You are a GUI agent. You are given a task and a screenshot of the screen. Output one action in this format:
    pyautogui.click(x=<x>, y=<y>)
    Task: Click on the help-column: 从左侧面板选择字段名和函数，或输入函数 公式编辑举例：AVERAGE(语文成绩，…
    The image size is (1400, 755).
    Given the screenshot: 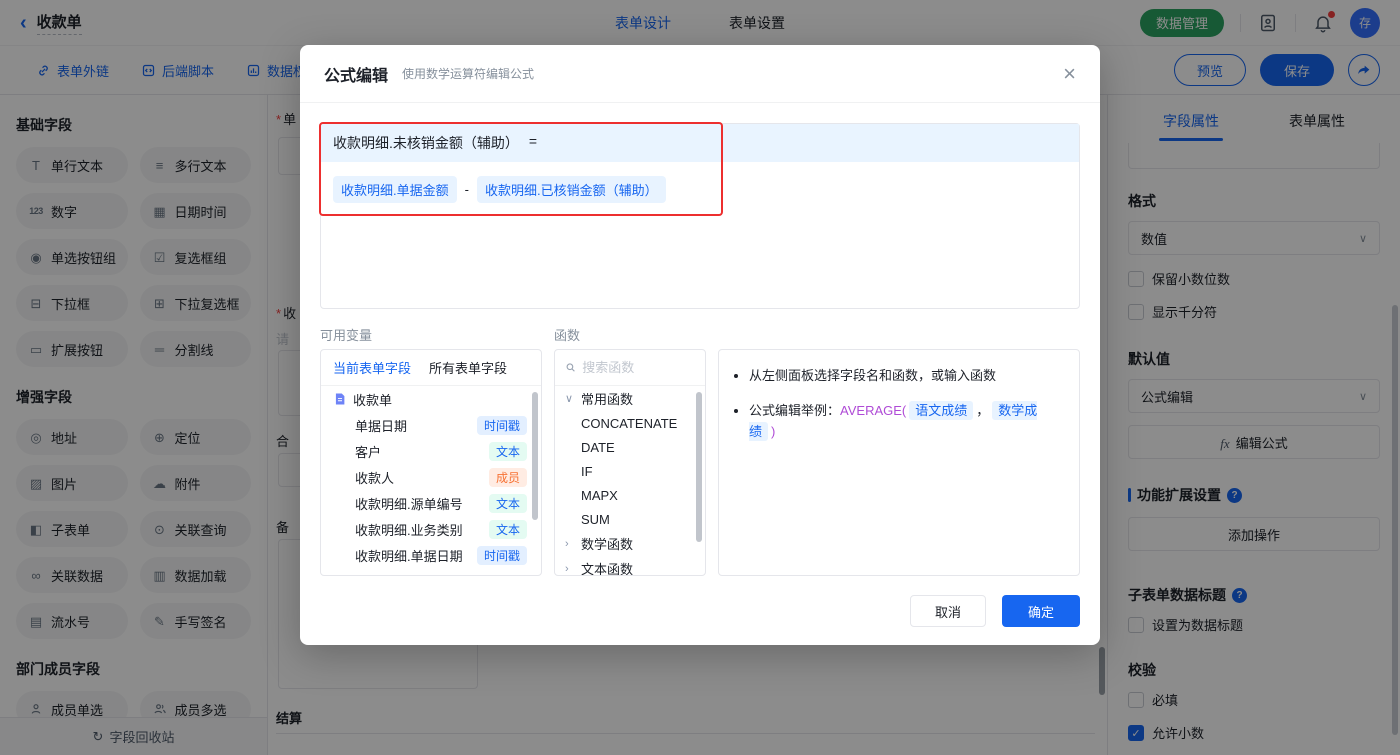 What is the action you would take?
    pyautogui.click(x=899, y=450)
    